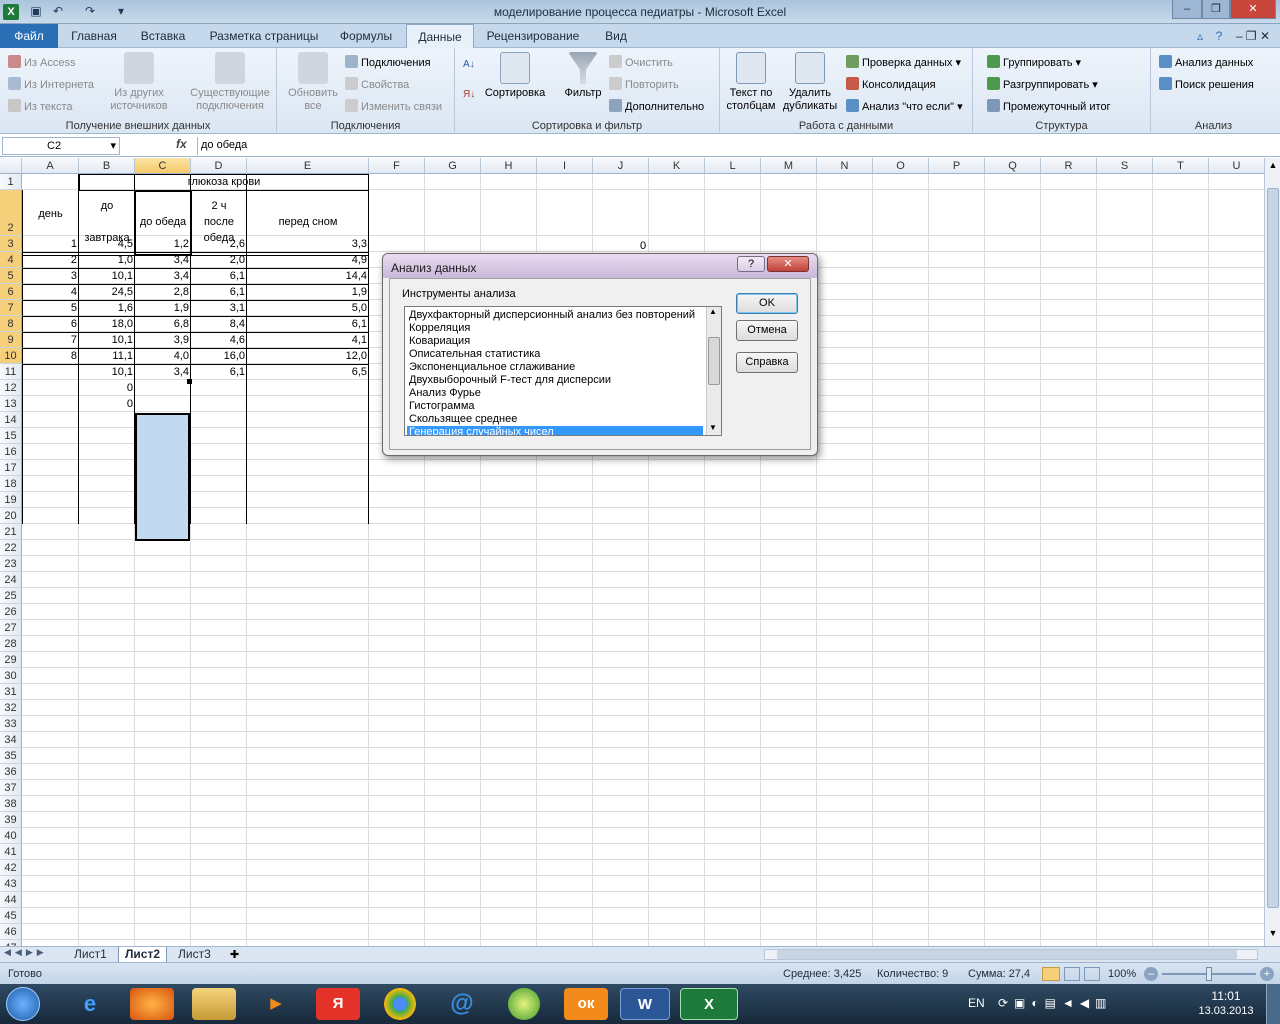 The image size is (1280, 1024). I want to click on table-cell: 3, so click(50, 276).